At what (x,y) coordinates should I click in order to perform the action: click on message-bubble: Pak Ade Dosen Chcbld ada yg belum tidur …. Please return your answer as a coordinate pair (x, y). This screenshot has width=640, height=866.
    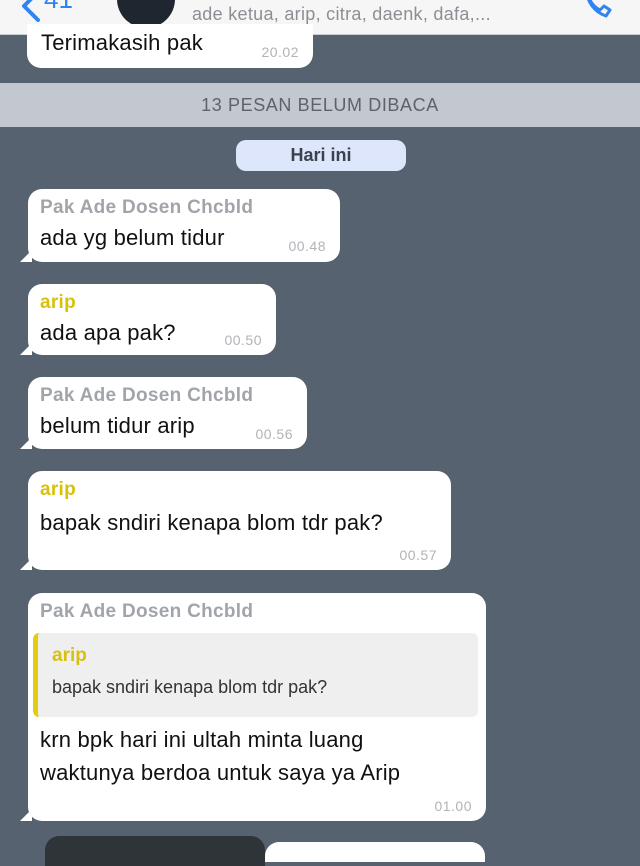
    Looking at the image, I should click on (180, 225).